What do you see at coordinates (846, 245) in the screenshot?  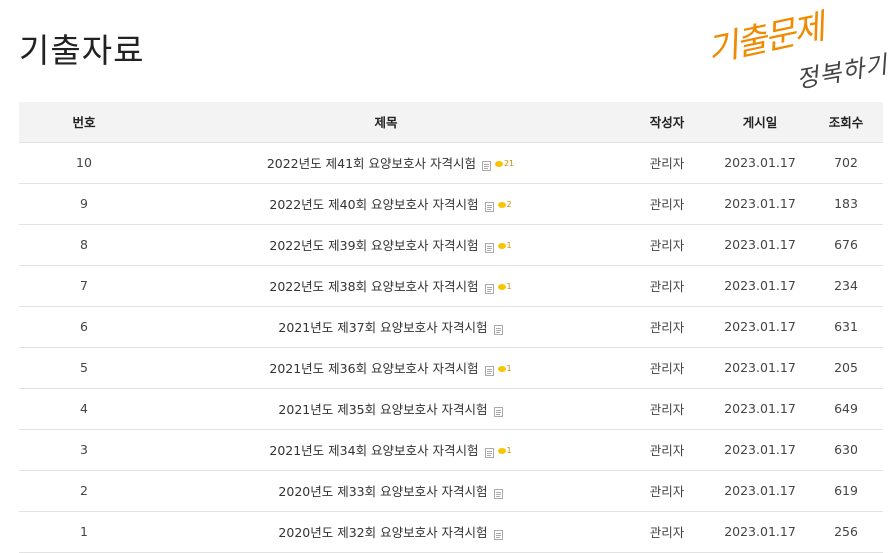 I see `row-views: 676` at bounding box center [846, 245].